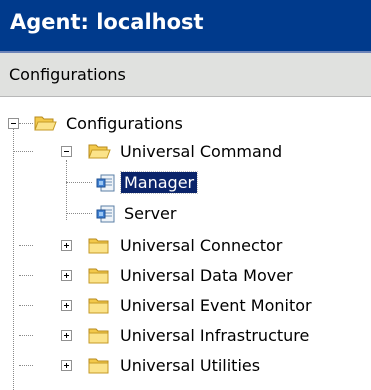 Image resolution: width=371 pixels, height=390 pixels. Describe the element at coordinates (216, 305) in the screenshot. I see `tree-item-label: Universal Event Monitor` at that location.